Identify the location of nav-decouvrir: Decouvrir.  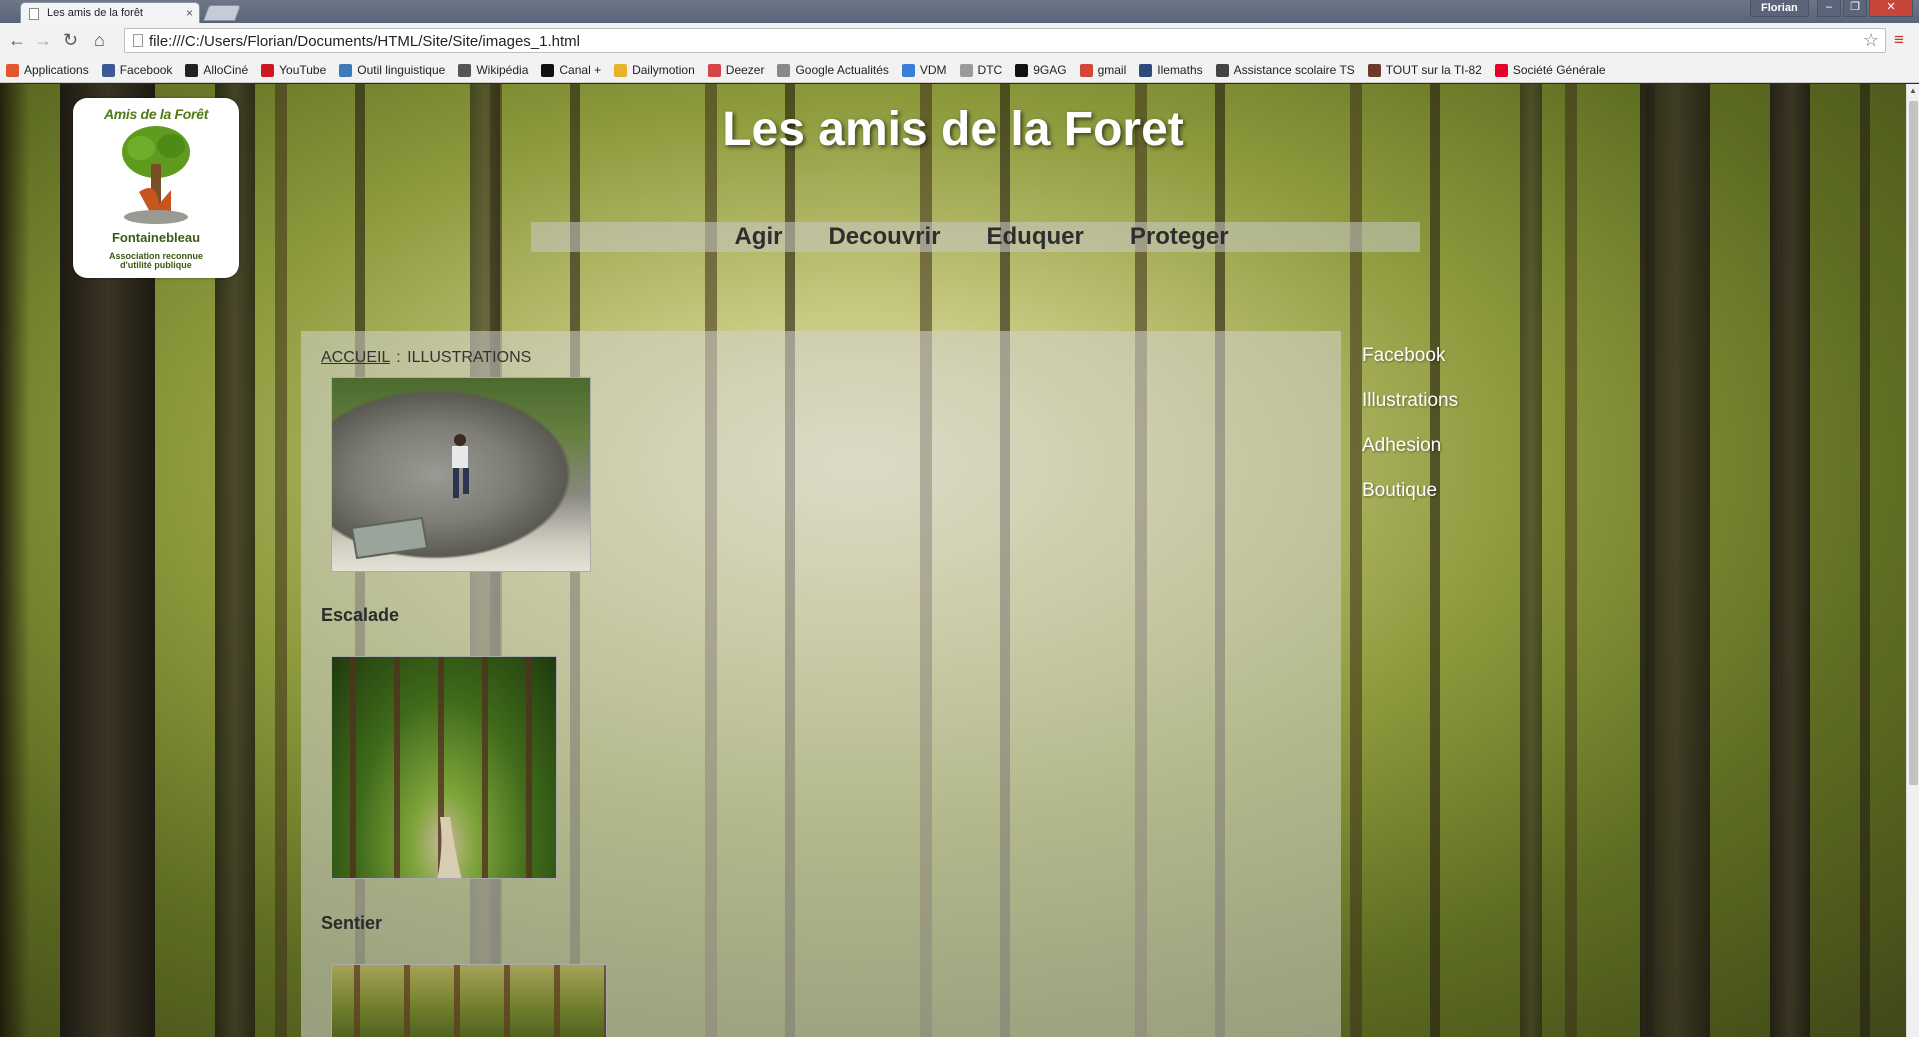
(884, 237).